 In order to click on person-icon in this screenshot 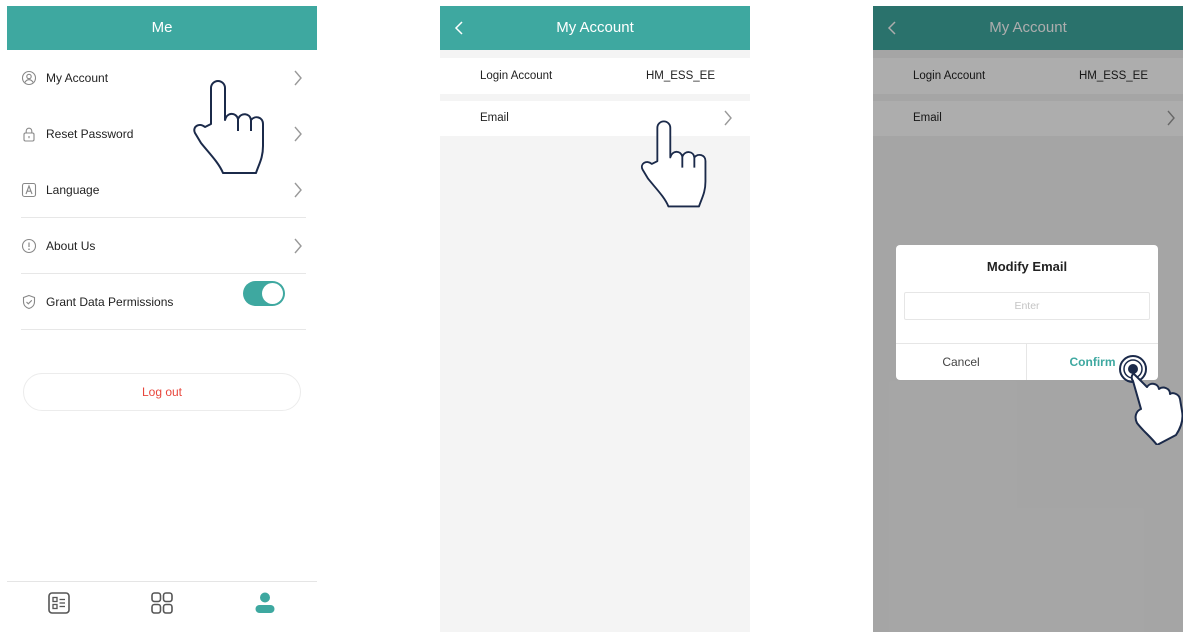, I will do `click(265, 603)`.